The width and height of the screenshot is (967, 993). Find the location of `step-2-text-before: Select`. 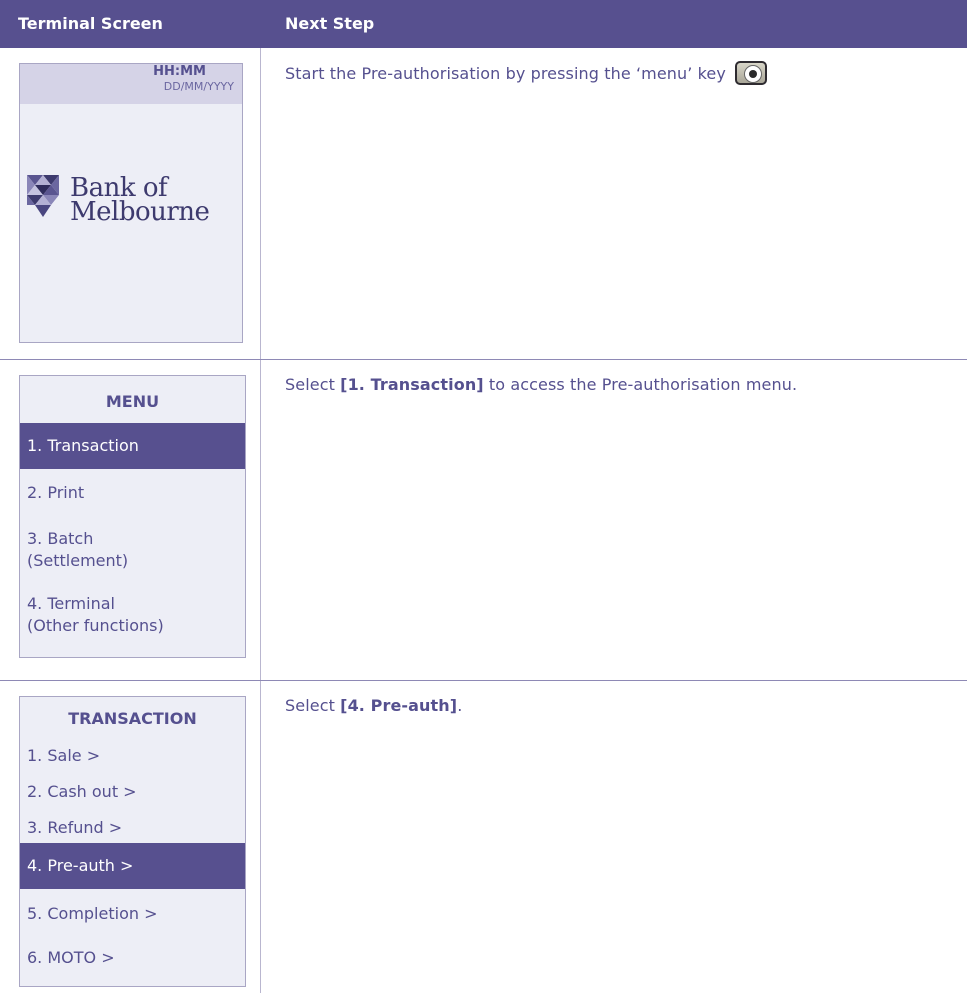

step-2-text-before: Select is located at coordinates (313, 384).